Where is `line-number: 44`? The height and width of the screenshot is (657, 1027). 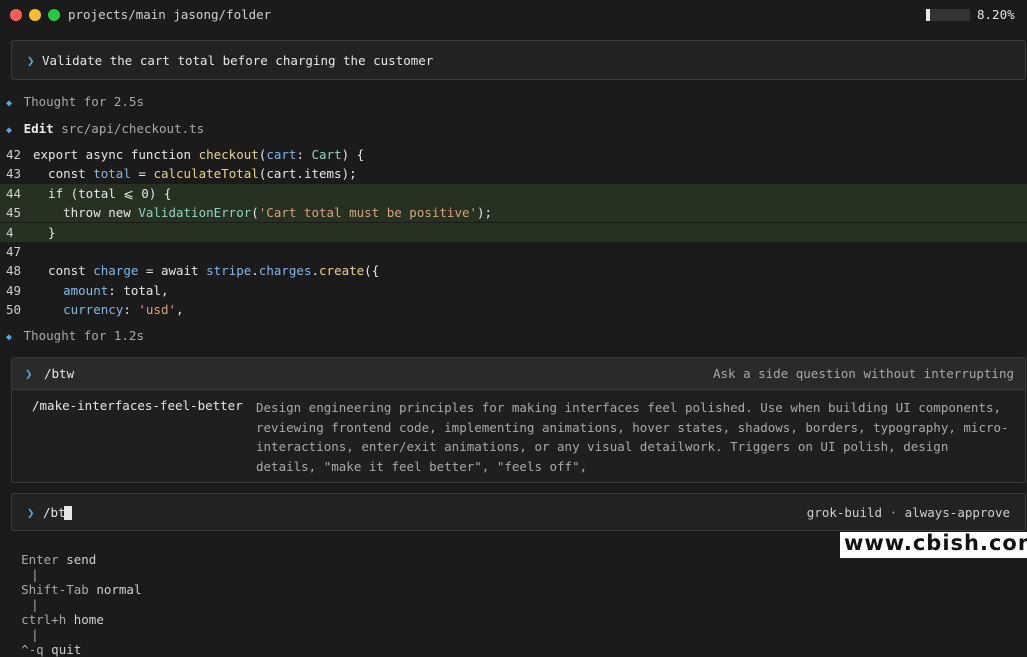 line-number: 44 is located at coordinates (14, 193).